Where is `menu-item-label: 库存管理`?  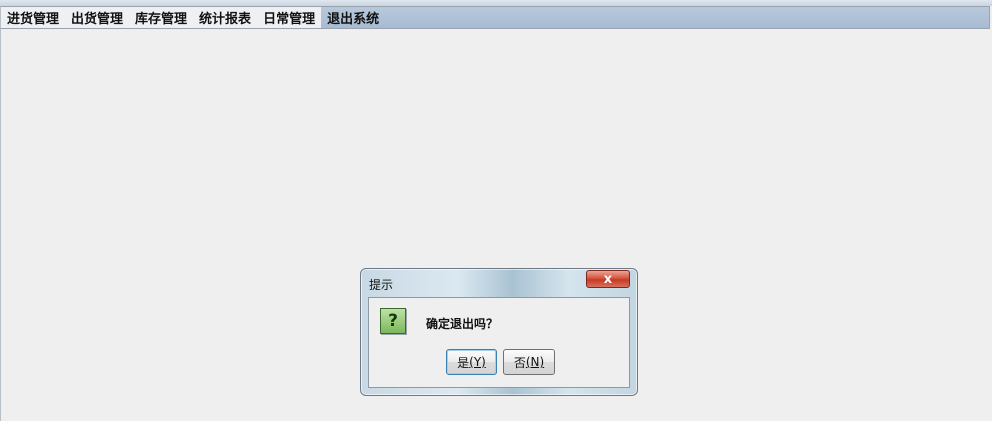 menu-item-label: 库存管理 is located at coordinates (161, 19).